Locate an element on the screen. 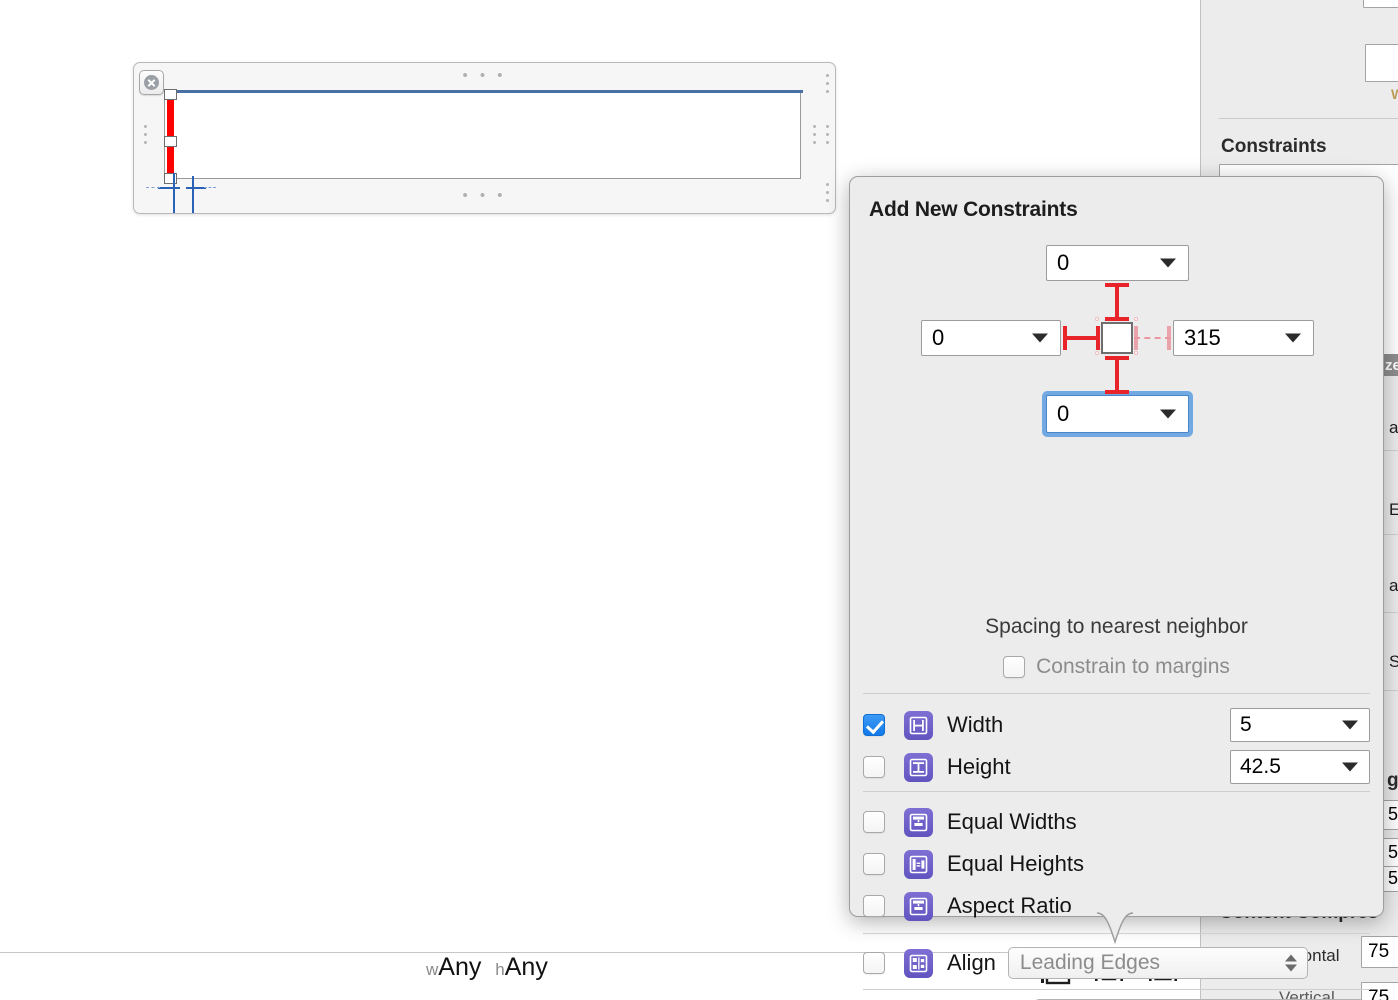 Image resolution: width=1398 pixels, height=1000 pixels. inspector-numfield-2: 5 is located at coordinates (1390, 853).